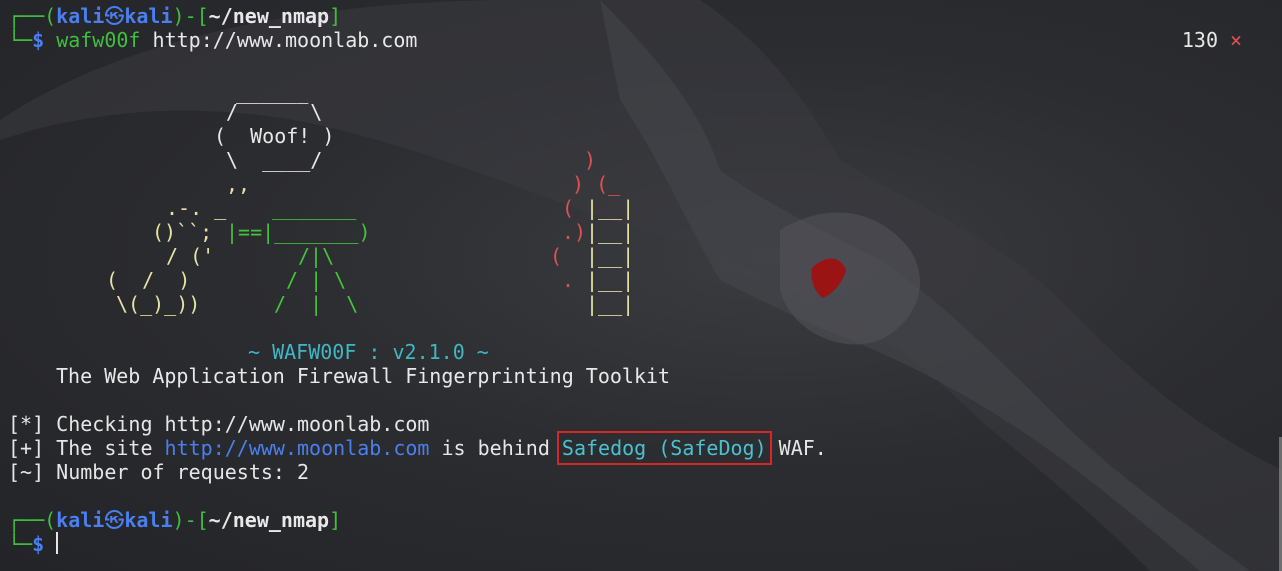  I want to click on output-prefix-star: [*], so click(26, 424).